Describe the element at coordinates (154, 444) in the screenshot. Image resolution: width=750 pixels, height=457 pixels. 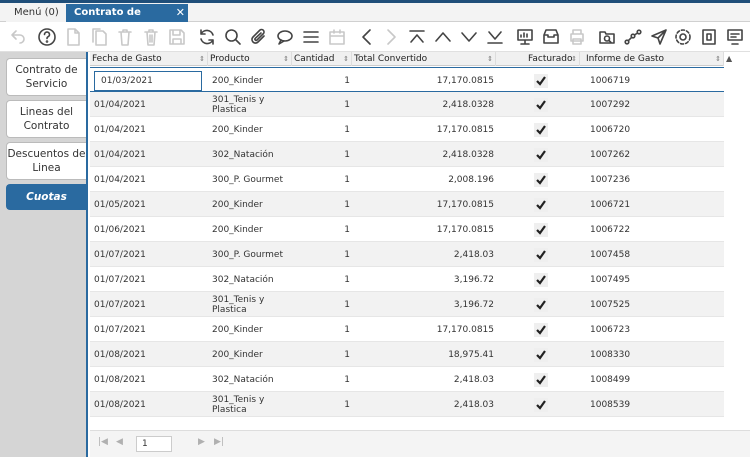
I see `page-number-input: 1` at that location.